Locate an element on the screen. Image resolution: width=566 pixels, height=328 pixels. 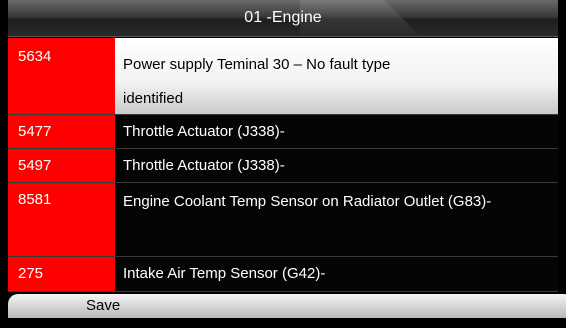
save-button: Save is located at coordinates (287, 306).